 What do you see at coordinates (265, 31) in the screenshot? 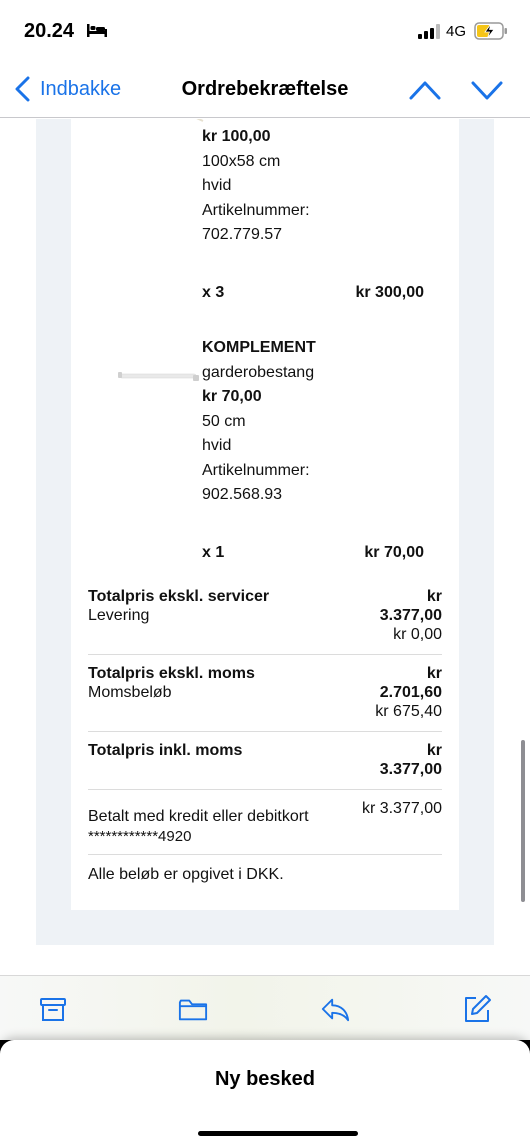
I see `status-bar: 20.24 4G` at bounding box center [265, 31].